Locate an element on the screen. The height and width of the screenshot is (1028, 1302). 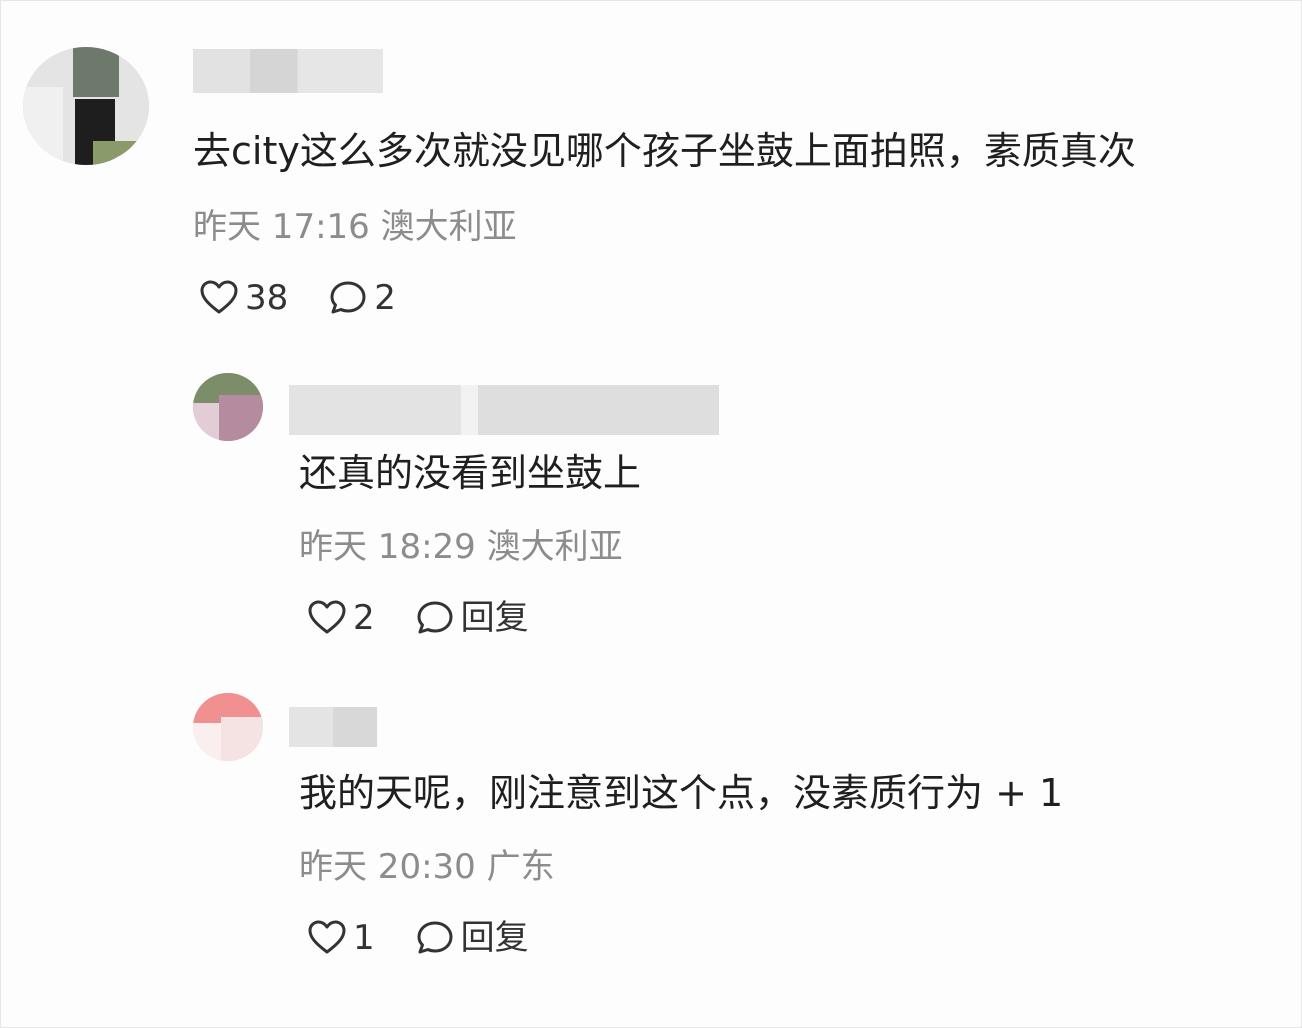
like-button: 1 is located at coordinates (341, 938).